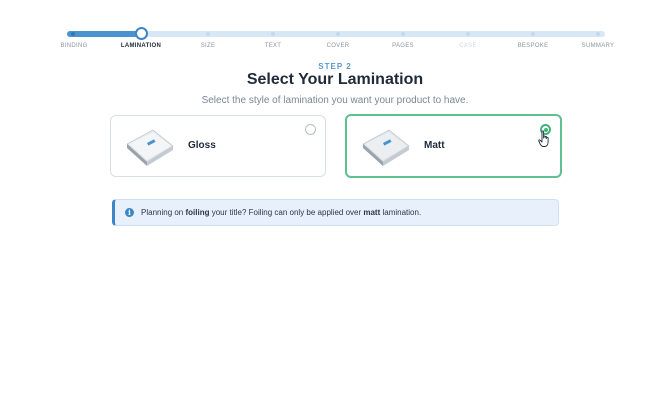  What do you see at coordinates (468, 34) in the screenshot?
I see `step-dot-case` at bounding box center [468, 34].